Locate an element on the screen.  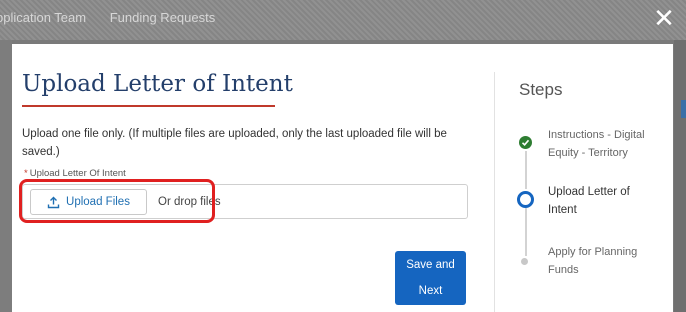
required-marker: * is located at coordinates (26, 173).